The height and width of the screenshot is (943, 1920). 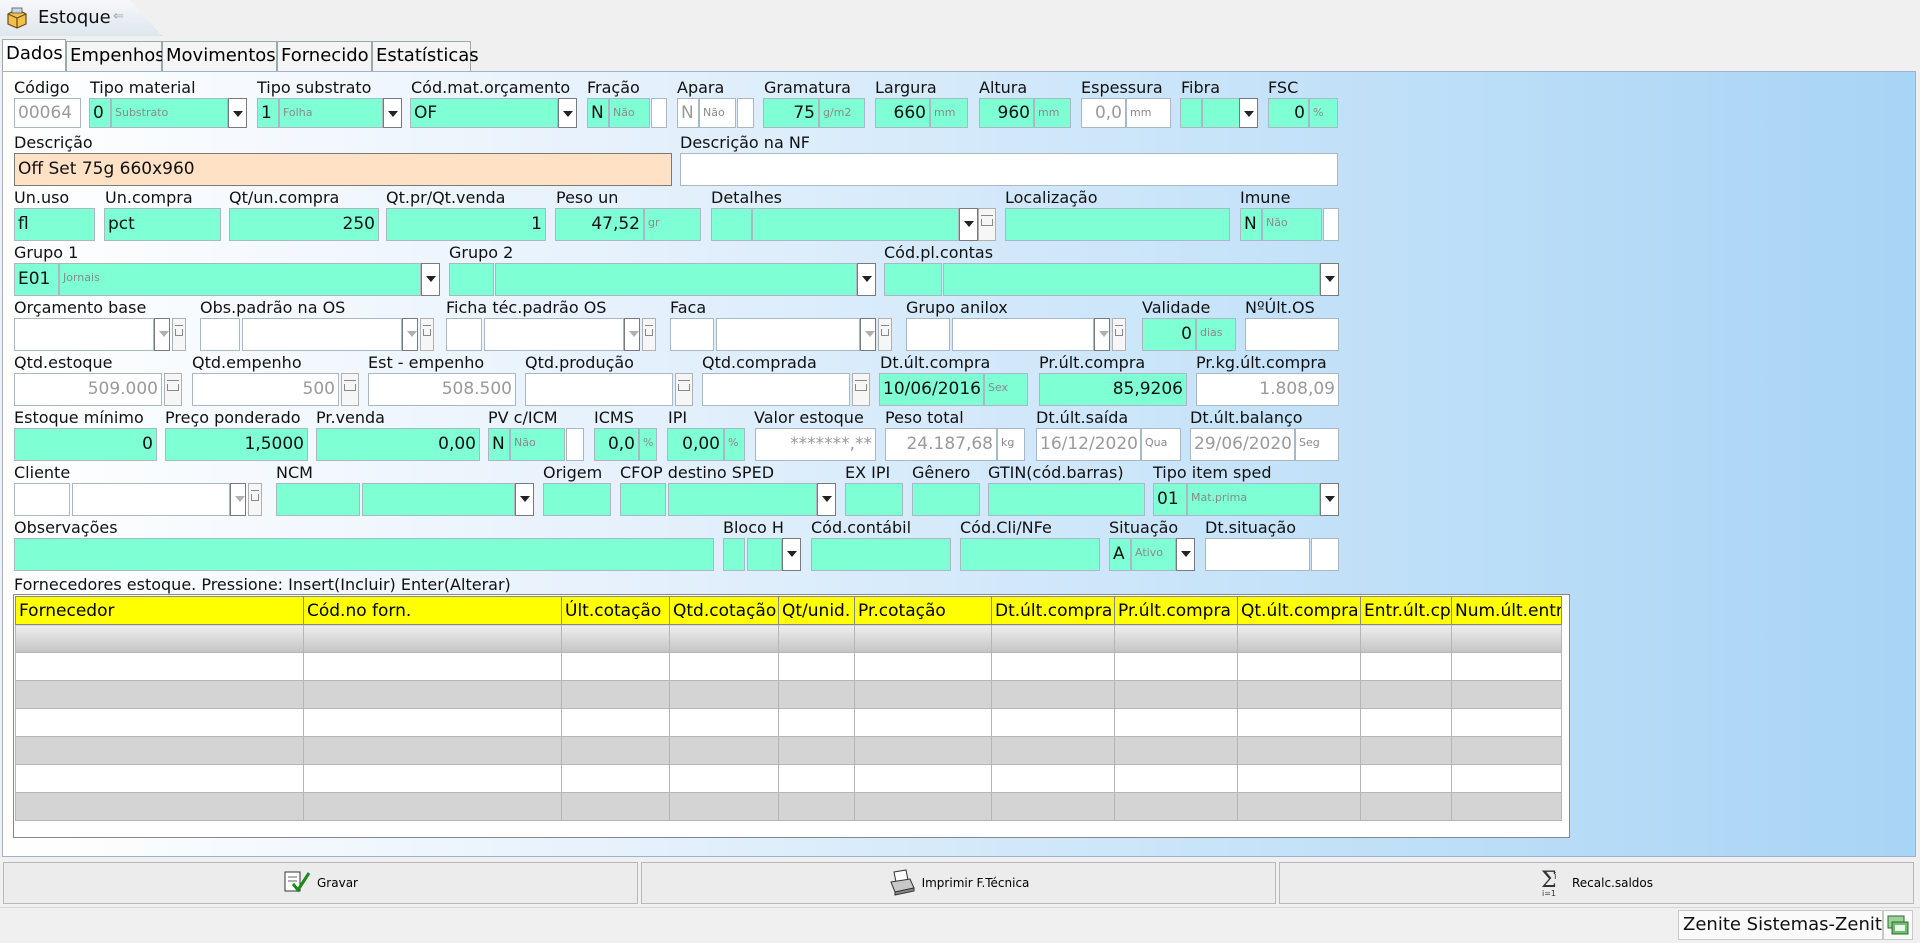 I want to click on col-qt-ult-compra: Qt.últ.compra, so click(x=1299, y=610).